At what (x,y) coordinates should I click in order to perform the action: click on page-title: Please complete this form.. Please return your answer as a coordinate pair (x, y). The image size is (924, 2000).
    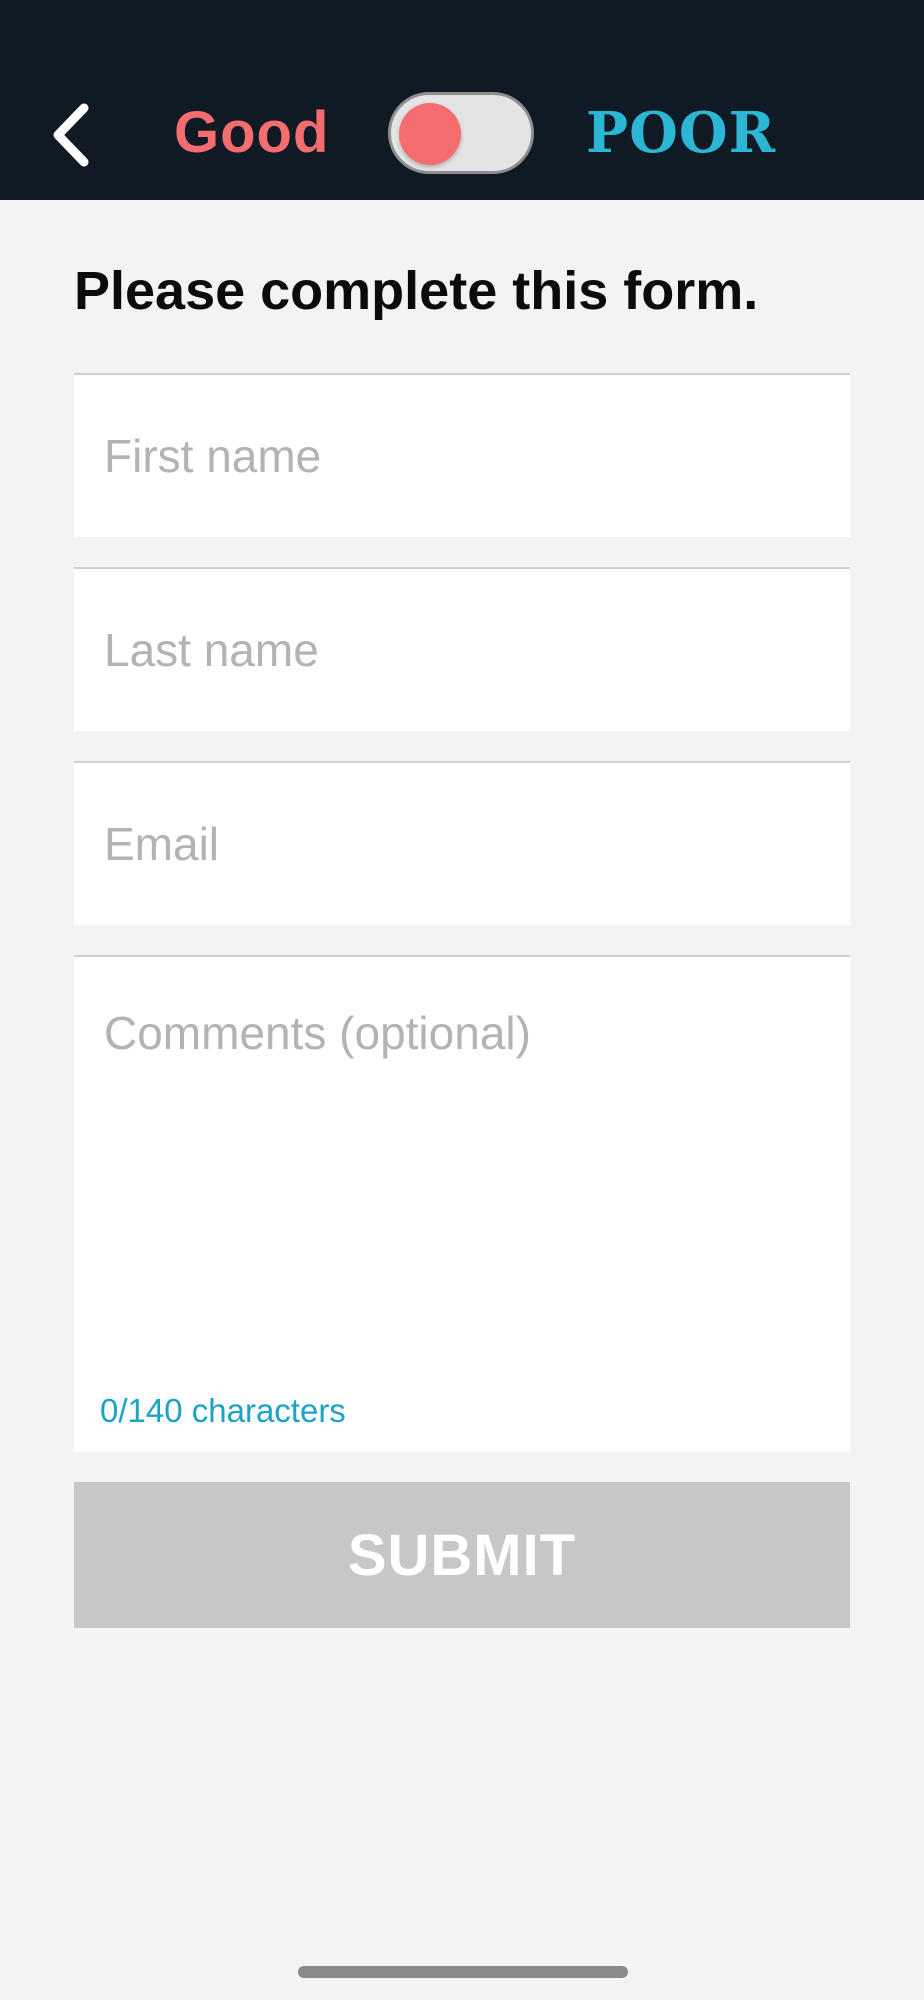
    Looking at the image, I should click on (416, 291).